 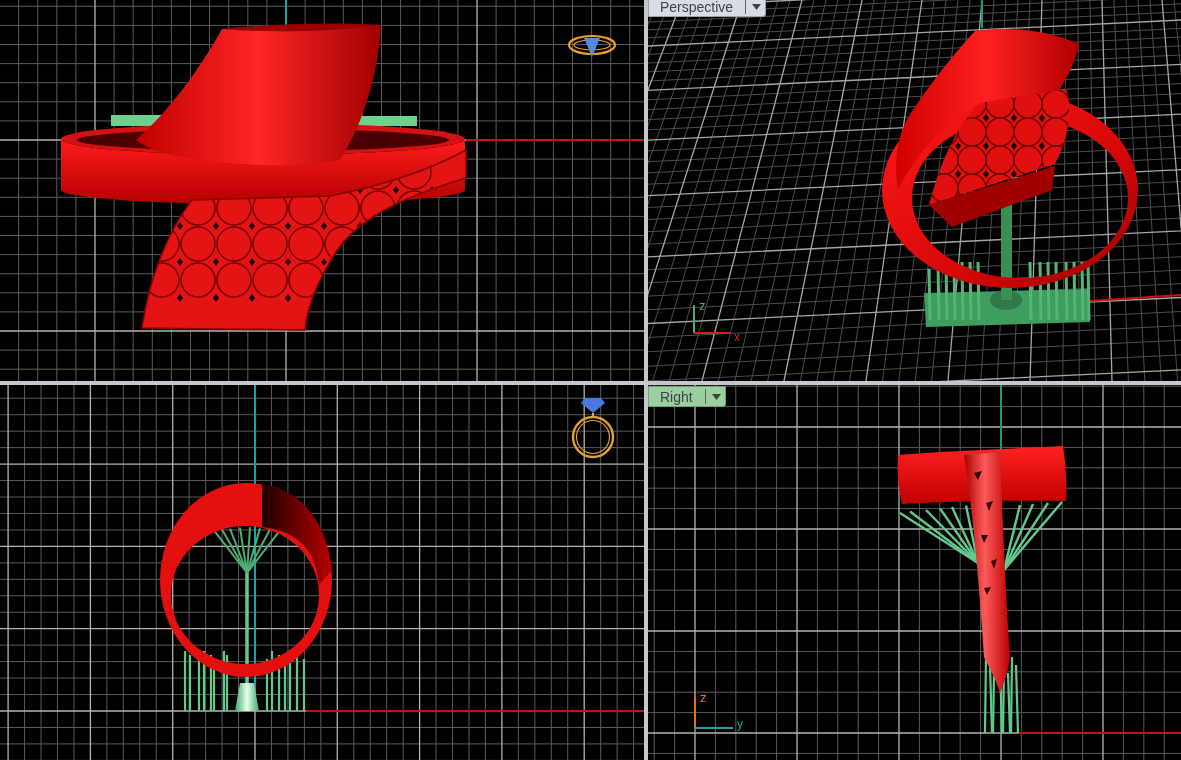 I want to click on axis-label: y, so click(x=740, y=724).